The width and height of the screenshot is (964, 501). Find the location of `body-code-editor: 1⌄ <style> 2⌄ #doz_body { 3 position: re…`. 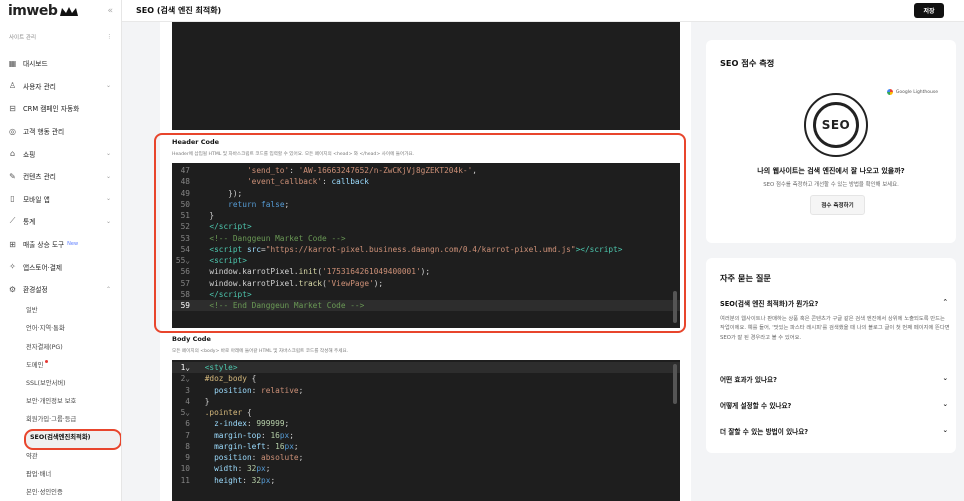

body-code-editor: 1⌄ <style> 2⌄ #doz_body { 3 position: re… is located at coordinates (426, 430).